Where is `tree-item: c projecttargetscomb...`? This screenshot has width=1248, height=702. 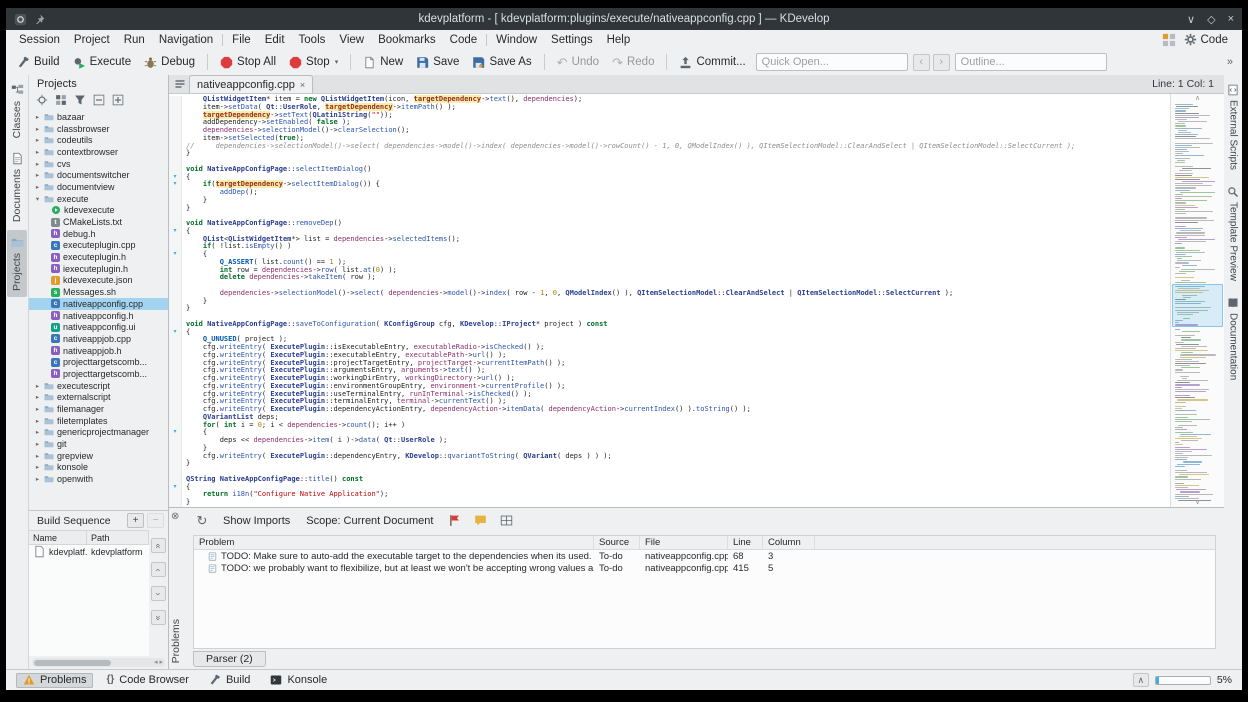 tree-item: c projecttargetscomb... is located at coordinates (98, 362).